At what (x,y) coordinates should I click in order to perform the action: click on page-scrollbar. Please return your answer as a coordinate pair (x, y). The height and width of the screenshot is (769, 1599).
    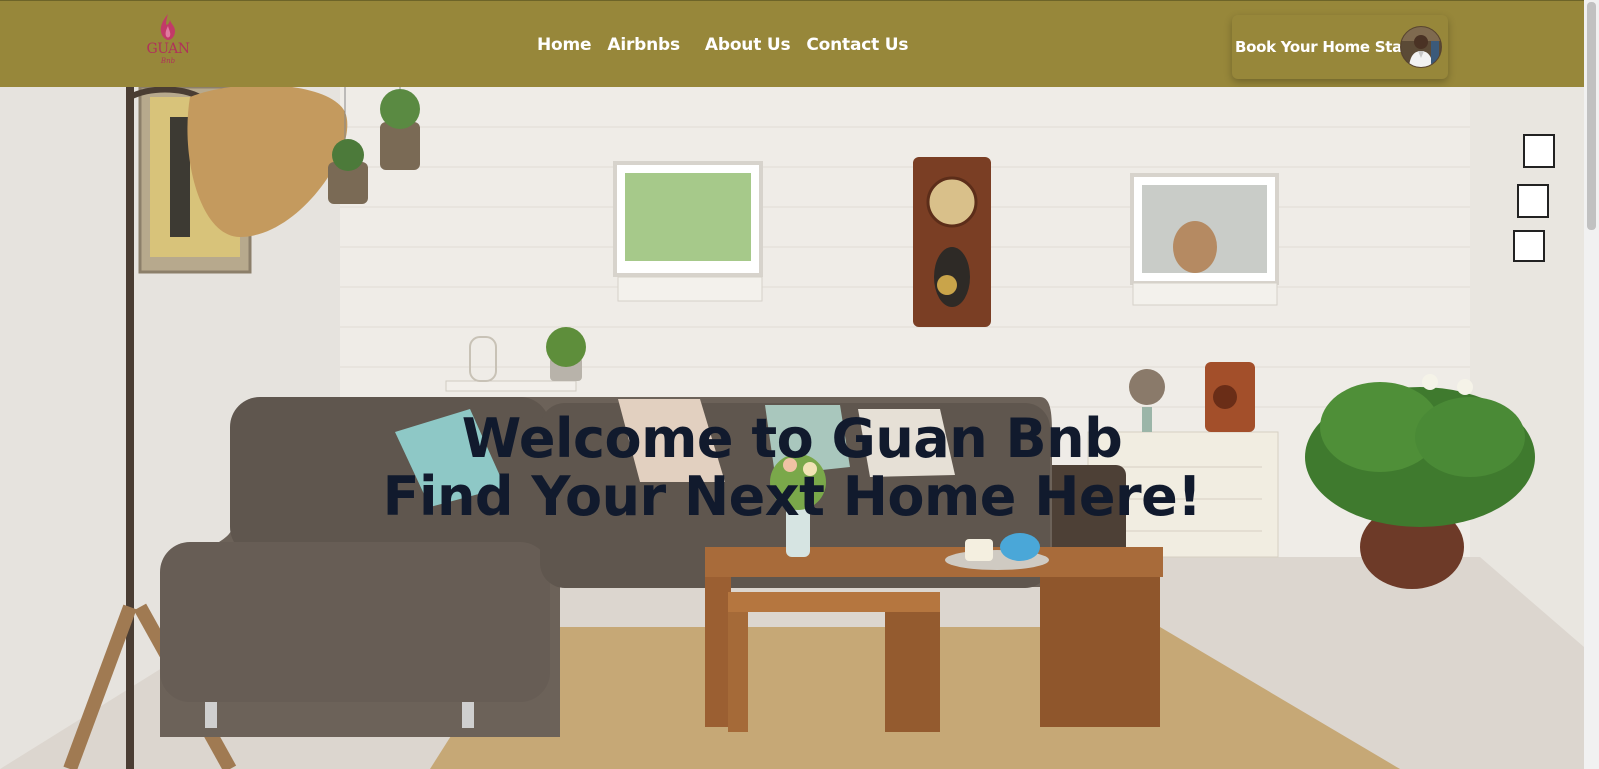
    Looking at the image, I should click on (1591, 384).